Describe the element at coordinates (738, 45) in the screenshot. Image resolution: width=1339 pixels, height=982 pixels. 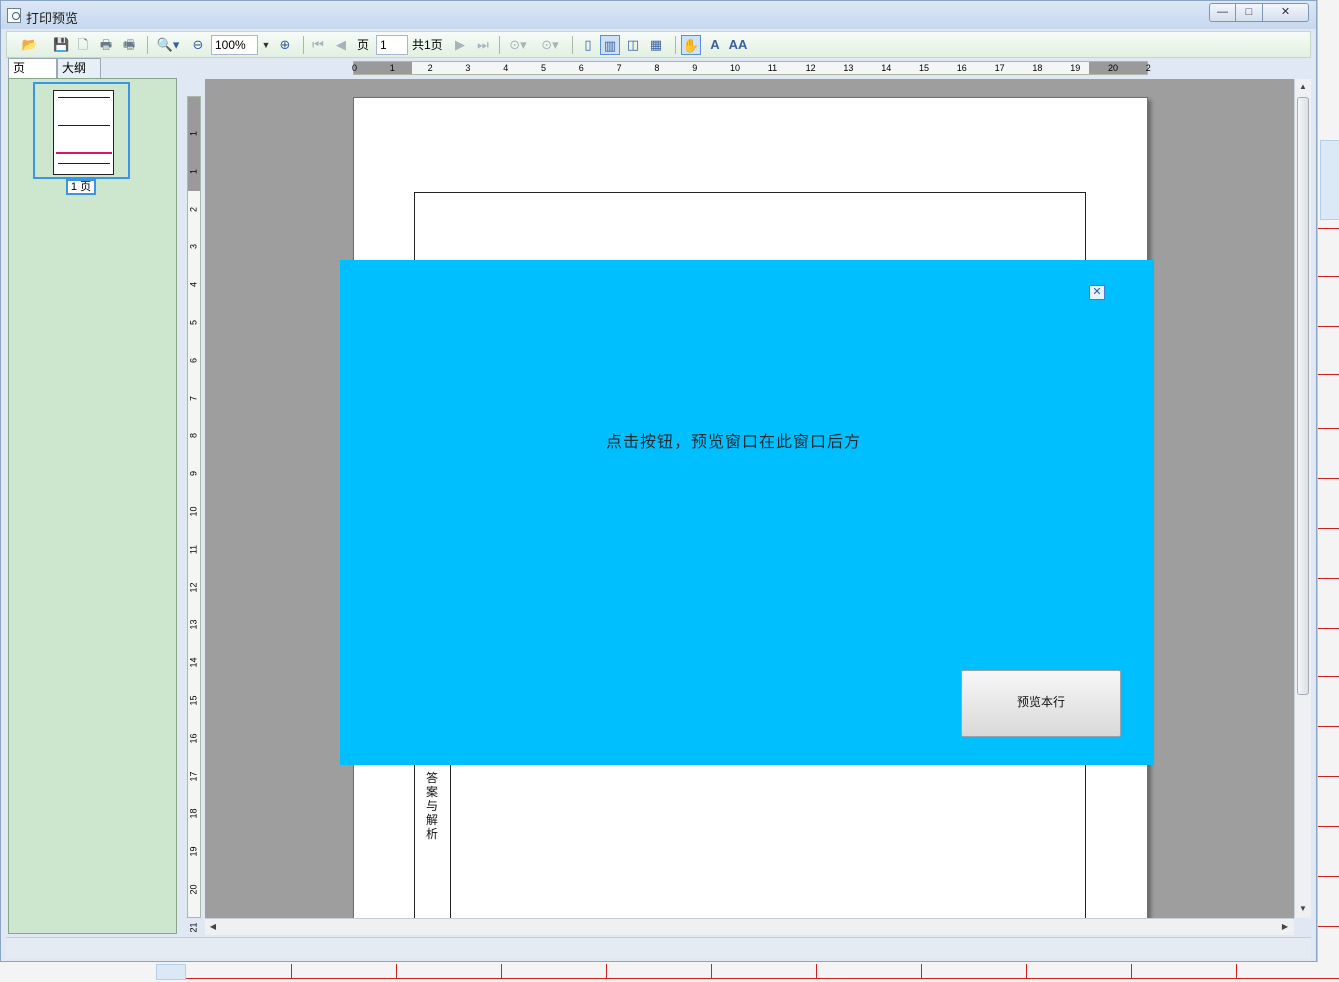
I see `find-icon: AA` at that location.